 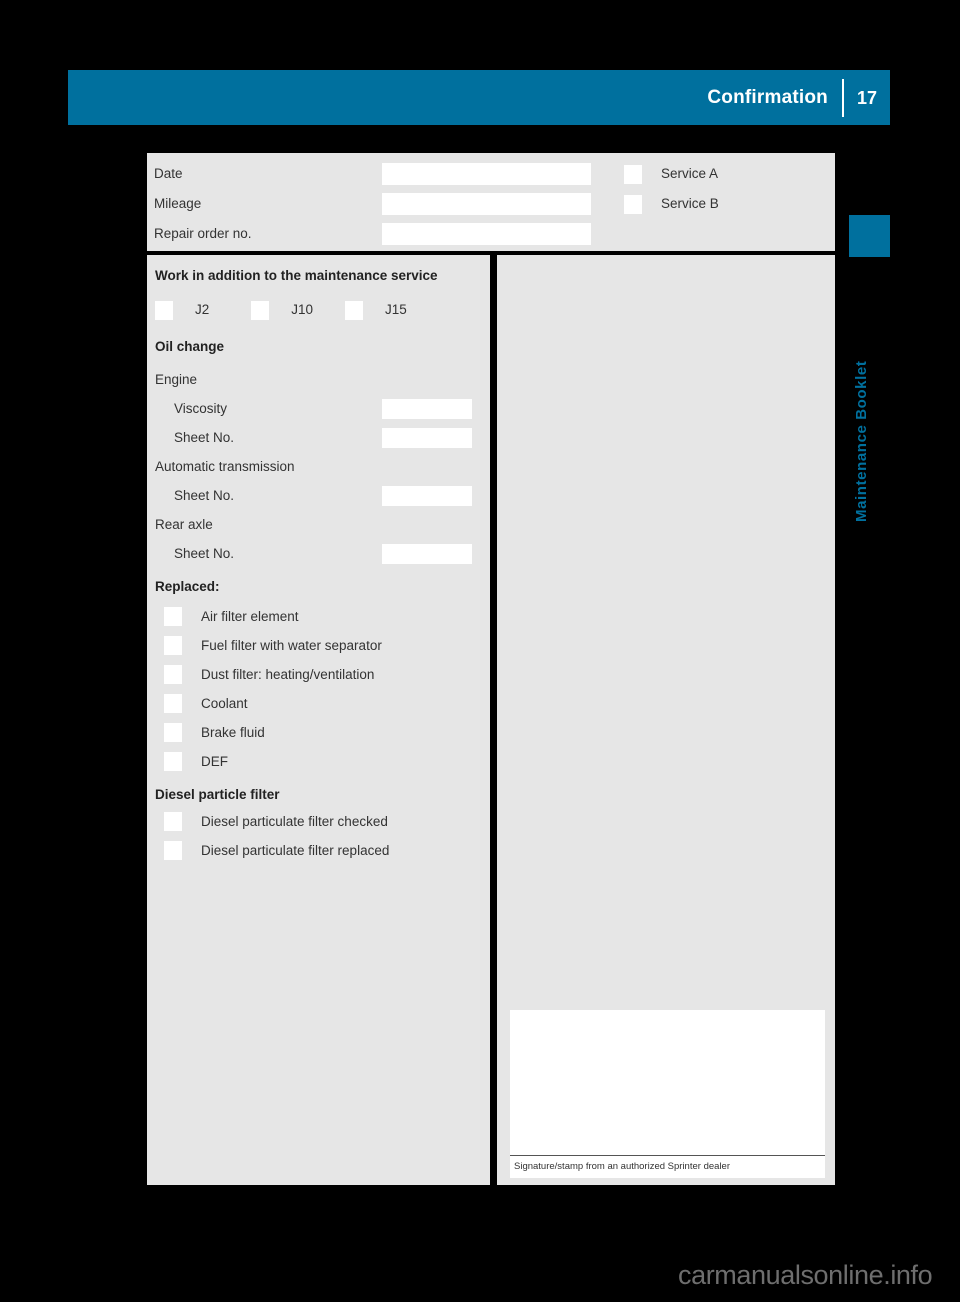 What do you see at coordinates (233, 732) in the screenshot?
I see `label-brake-fluid: Brake fluid` at bounding box center [233, 732].